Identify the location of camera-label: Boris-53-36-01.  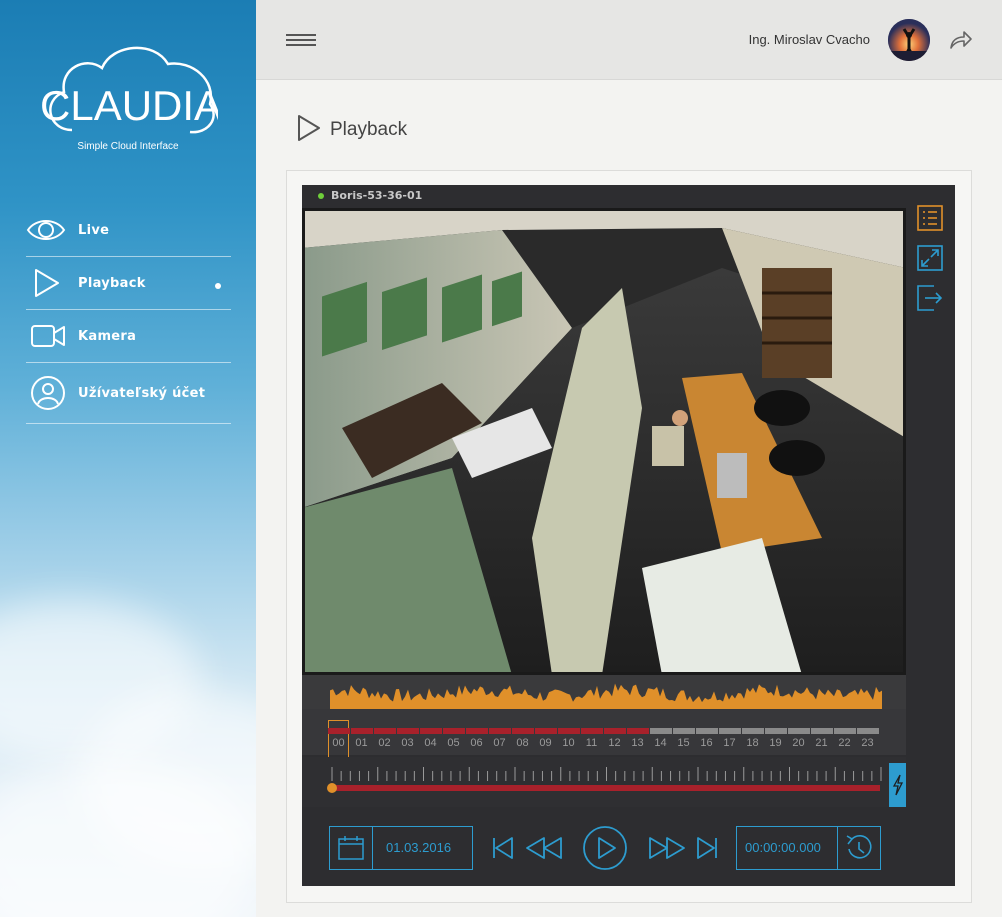
(370, 195).